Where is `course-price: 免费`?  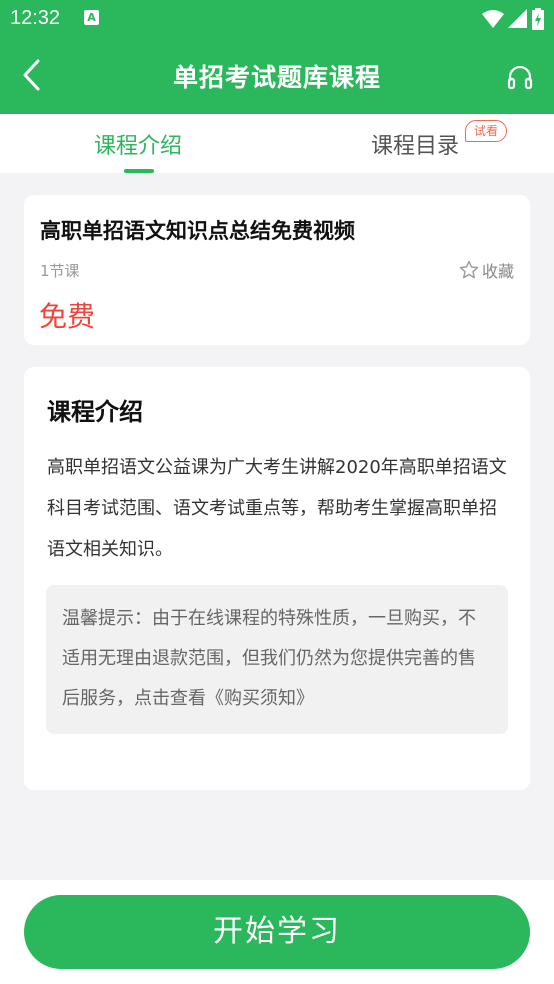
course-price: 免费 is located at coordinates (67, 316).